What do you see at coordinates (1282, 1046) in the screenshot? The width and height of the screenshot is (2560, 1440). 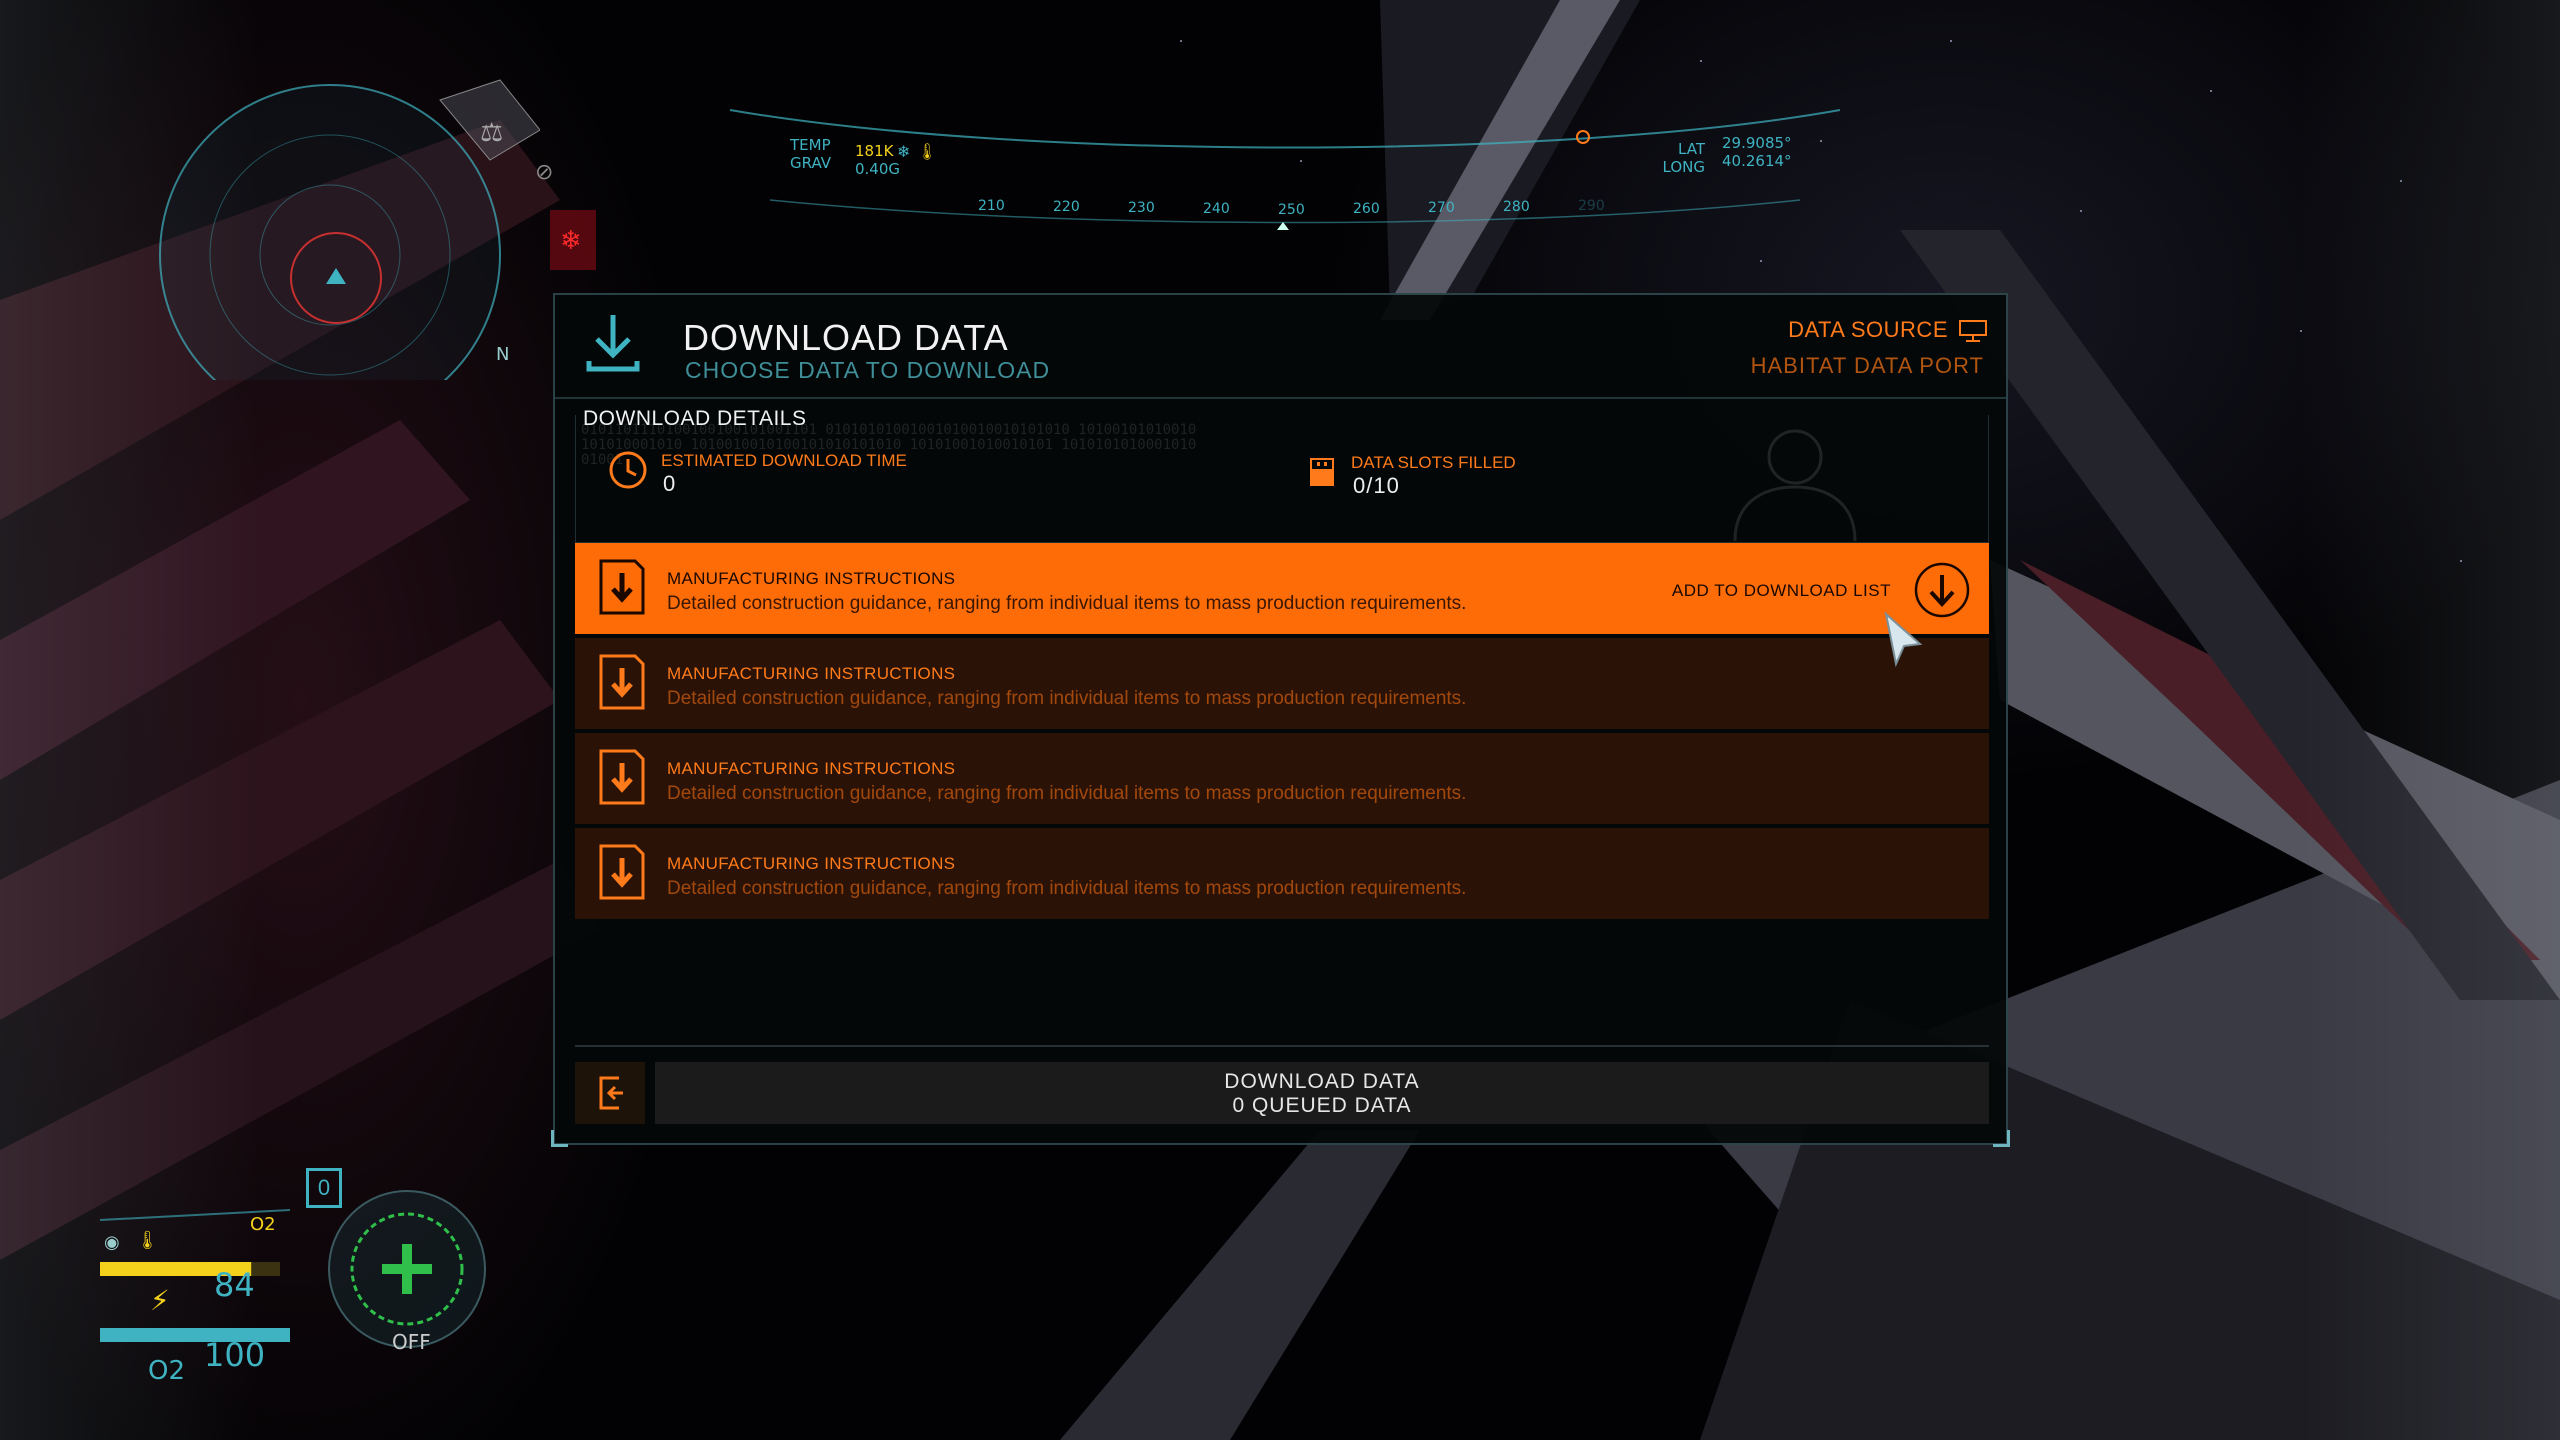 I see `divider` at bounding box center [1282, 1046].